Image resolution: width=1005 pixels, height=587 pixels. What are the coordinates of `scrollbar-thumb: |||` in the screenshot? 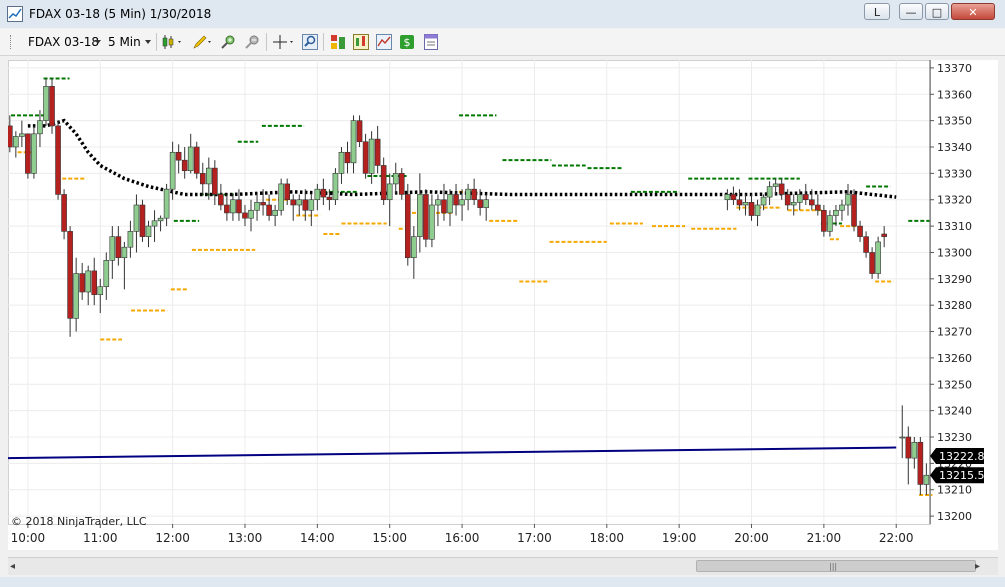 It's located at (836, 566).